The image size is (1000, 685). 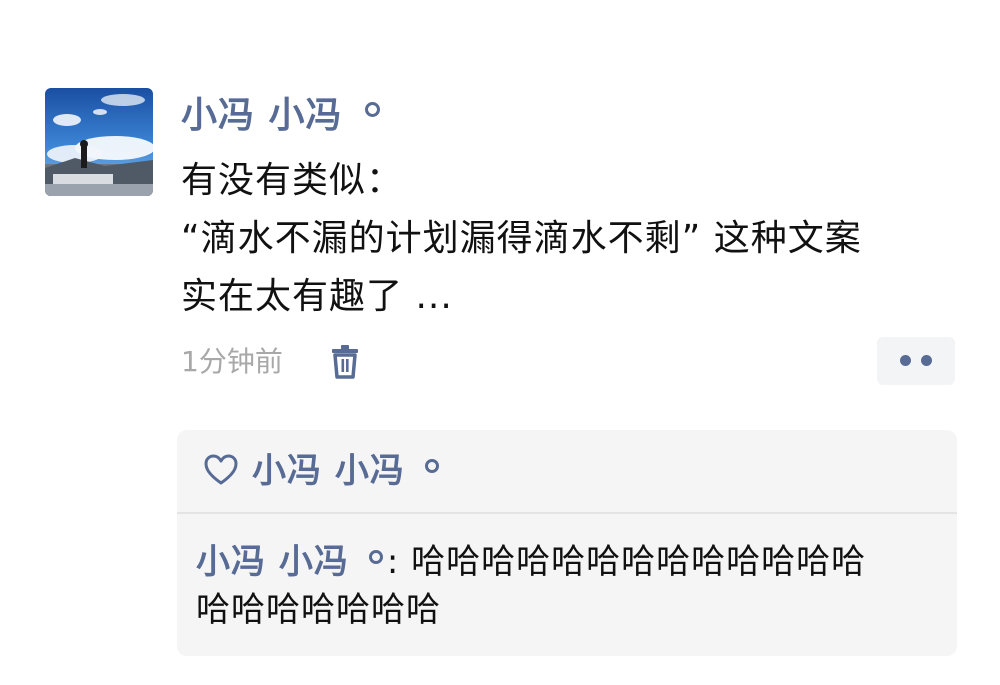 I want to click on post-text-line: 有没有类似：, so click(x=292, y=180).